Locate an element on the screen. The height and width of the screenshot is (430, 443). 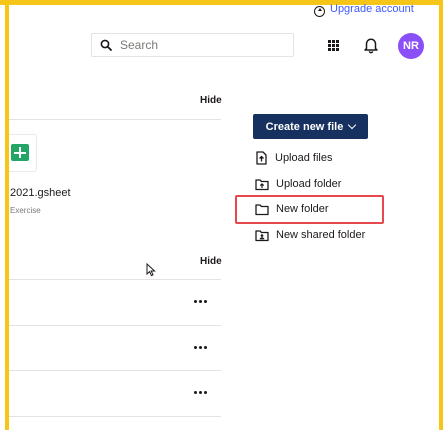
bell-icon is located at coordinates (371, 45).